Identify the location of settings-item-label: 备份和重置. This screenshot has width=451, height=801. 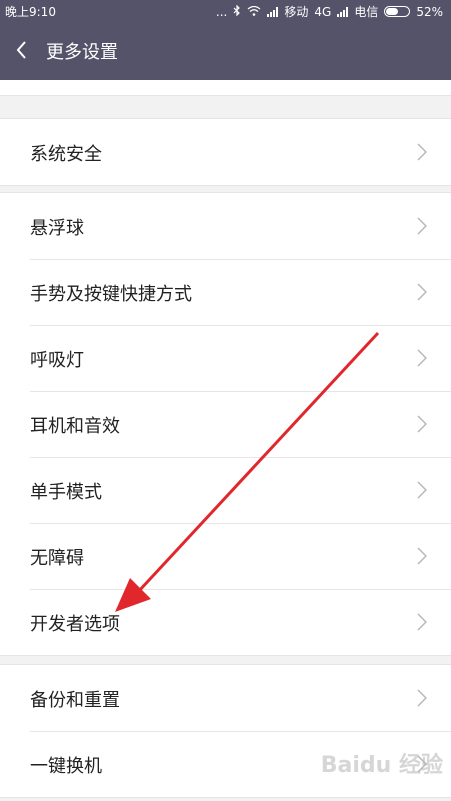
(75, 700).